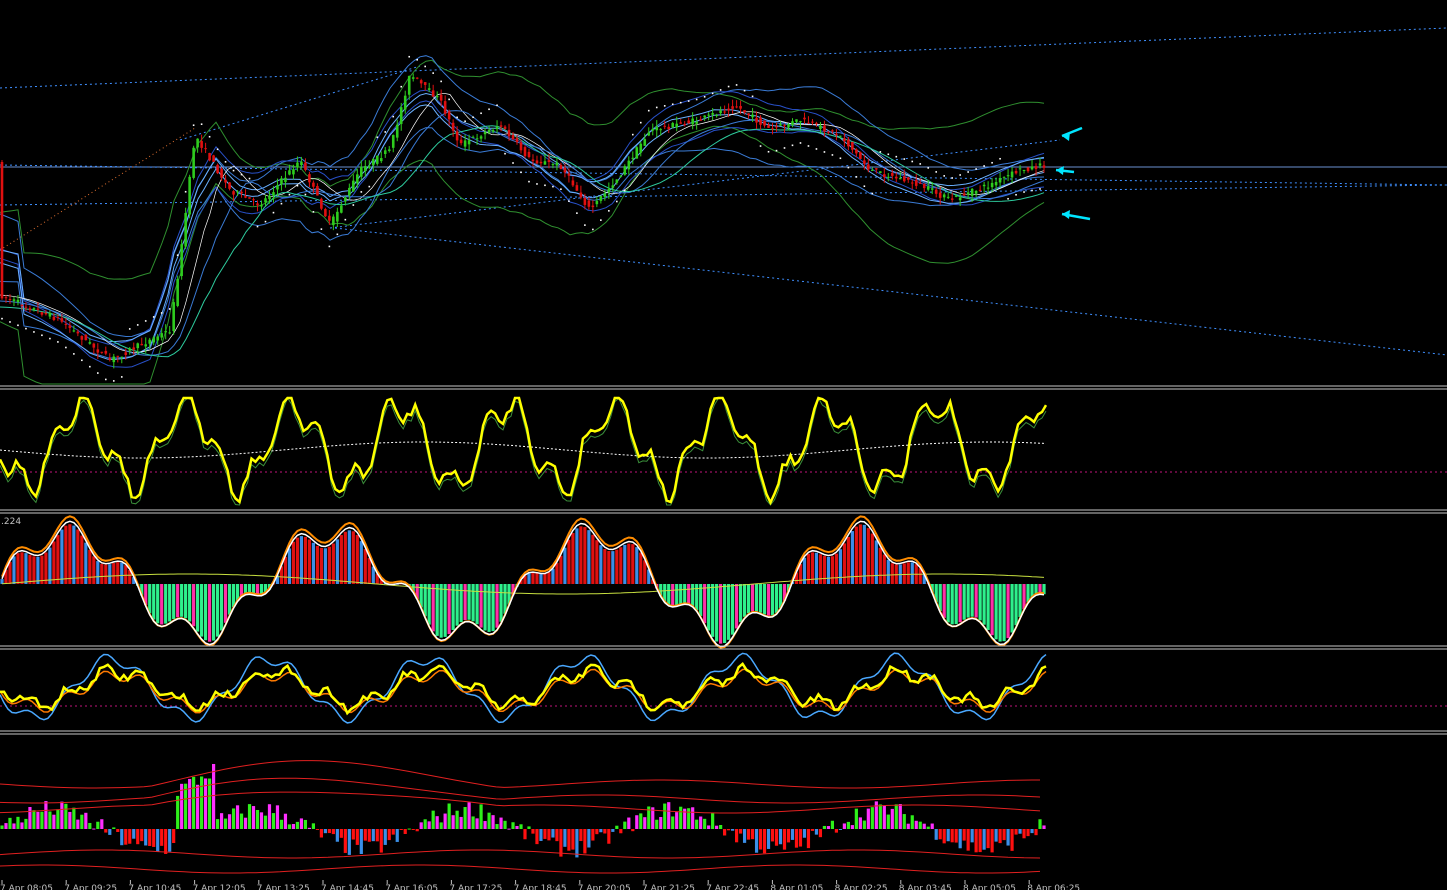 Image resolution: width=1447 pixels, height=890 pixels. Describe the element at coordinates (1066, 214) in the screenshot. I see `arrow-lower-head` at that location.